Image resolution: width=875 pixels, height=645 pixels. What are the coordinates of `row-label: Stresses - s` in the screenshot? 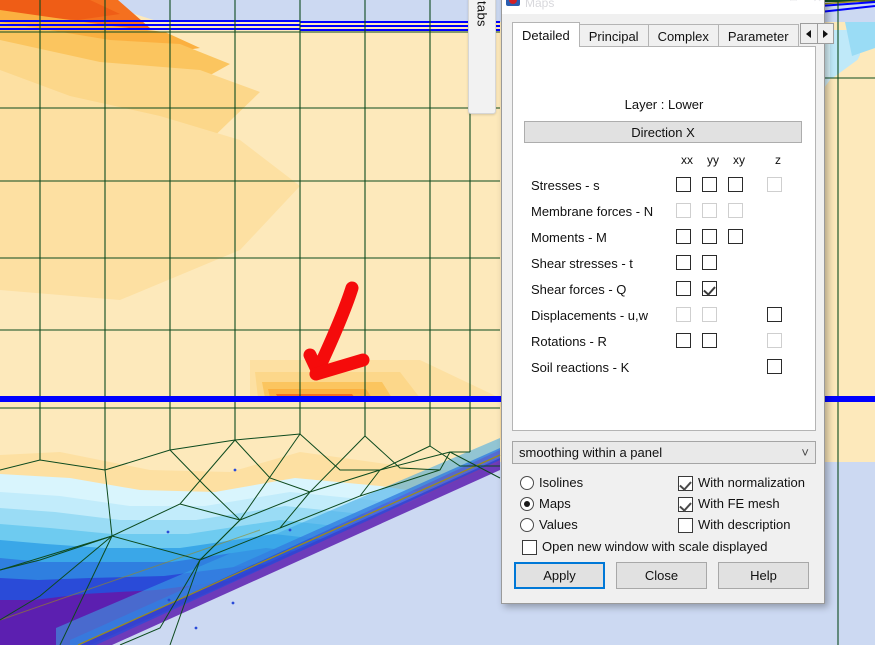 It's located at (565, 185).